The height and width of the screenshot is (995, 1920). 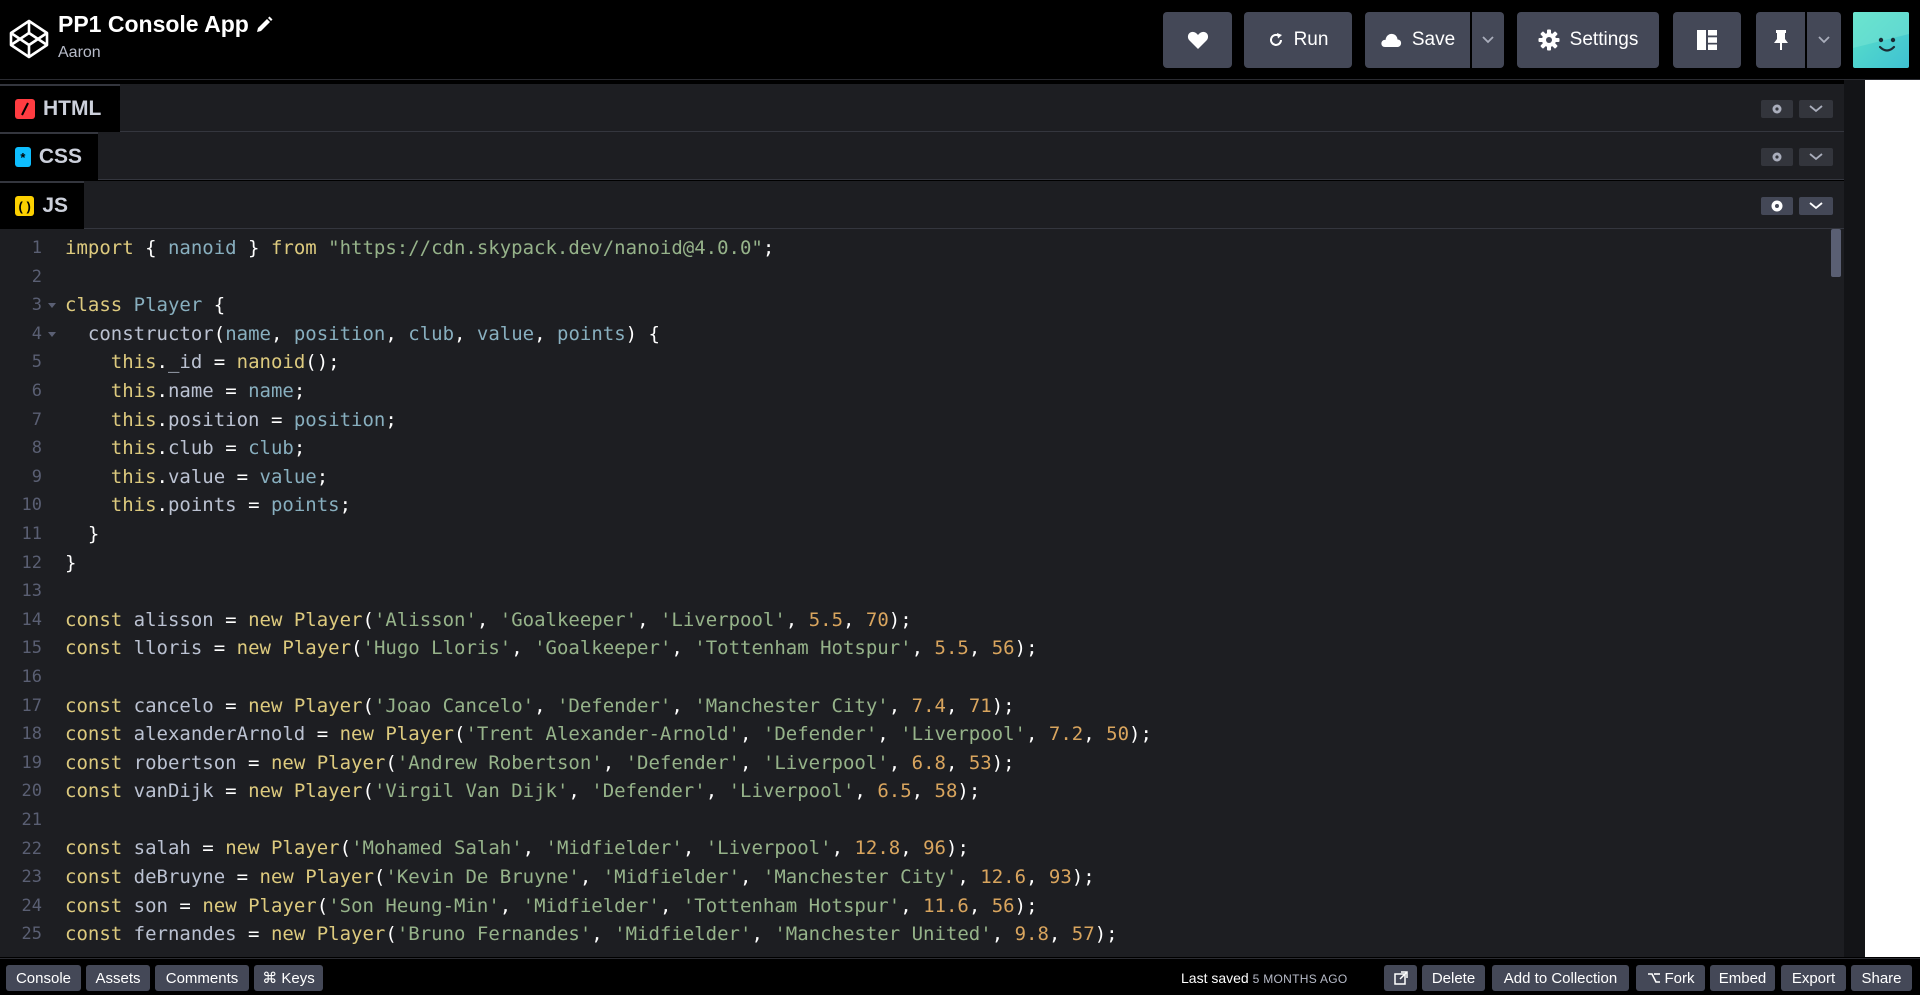 I want to click on assets-button: Assets, so click(x=118, y=978).